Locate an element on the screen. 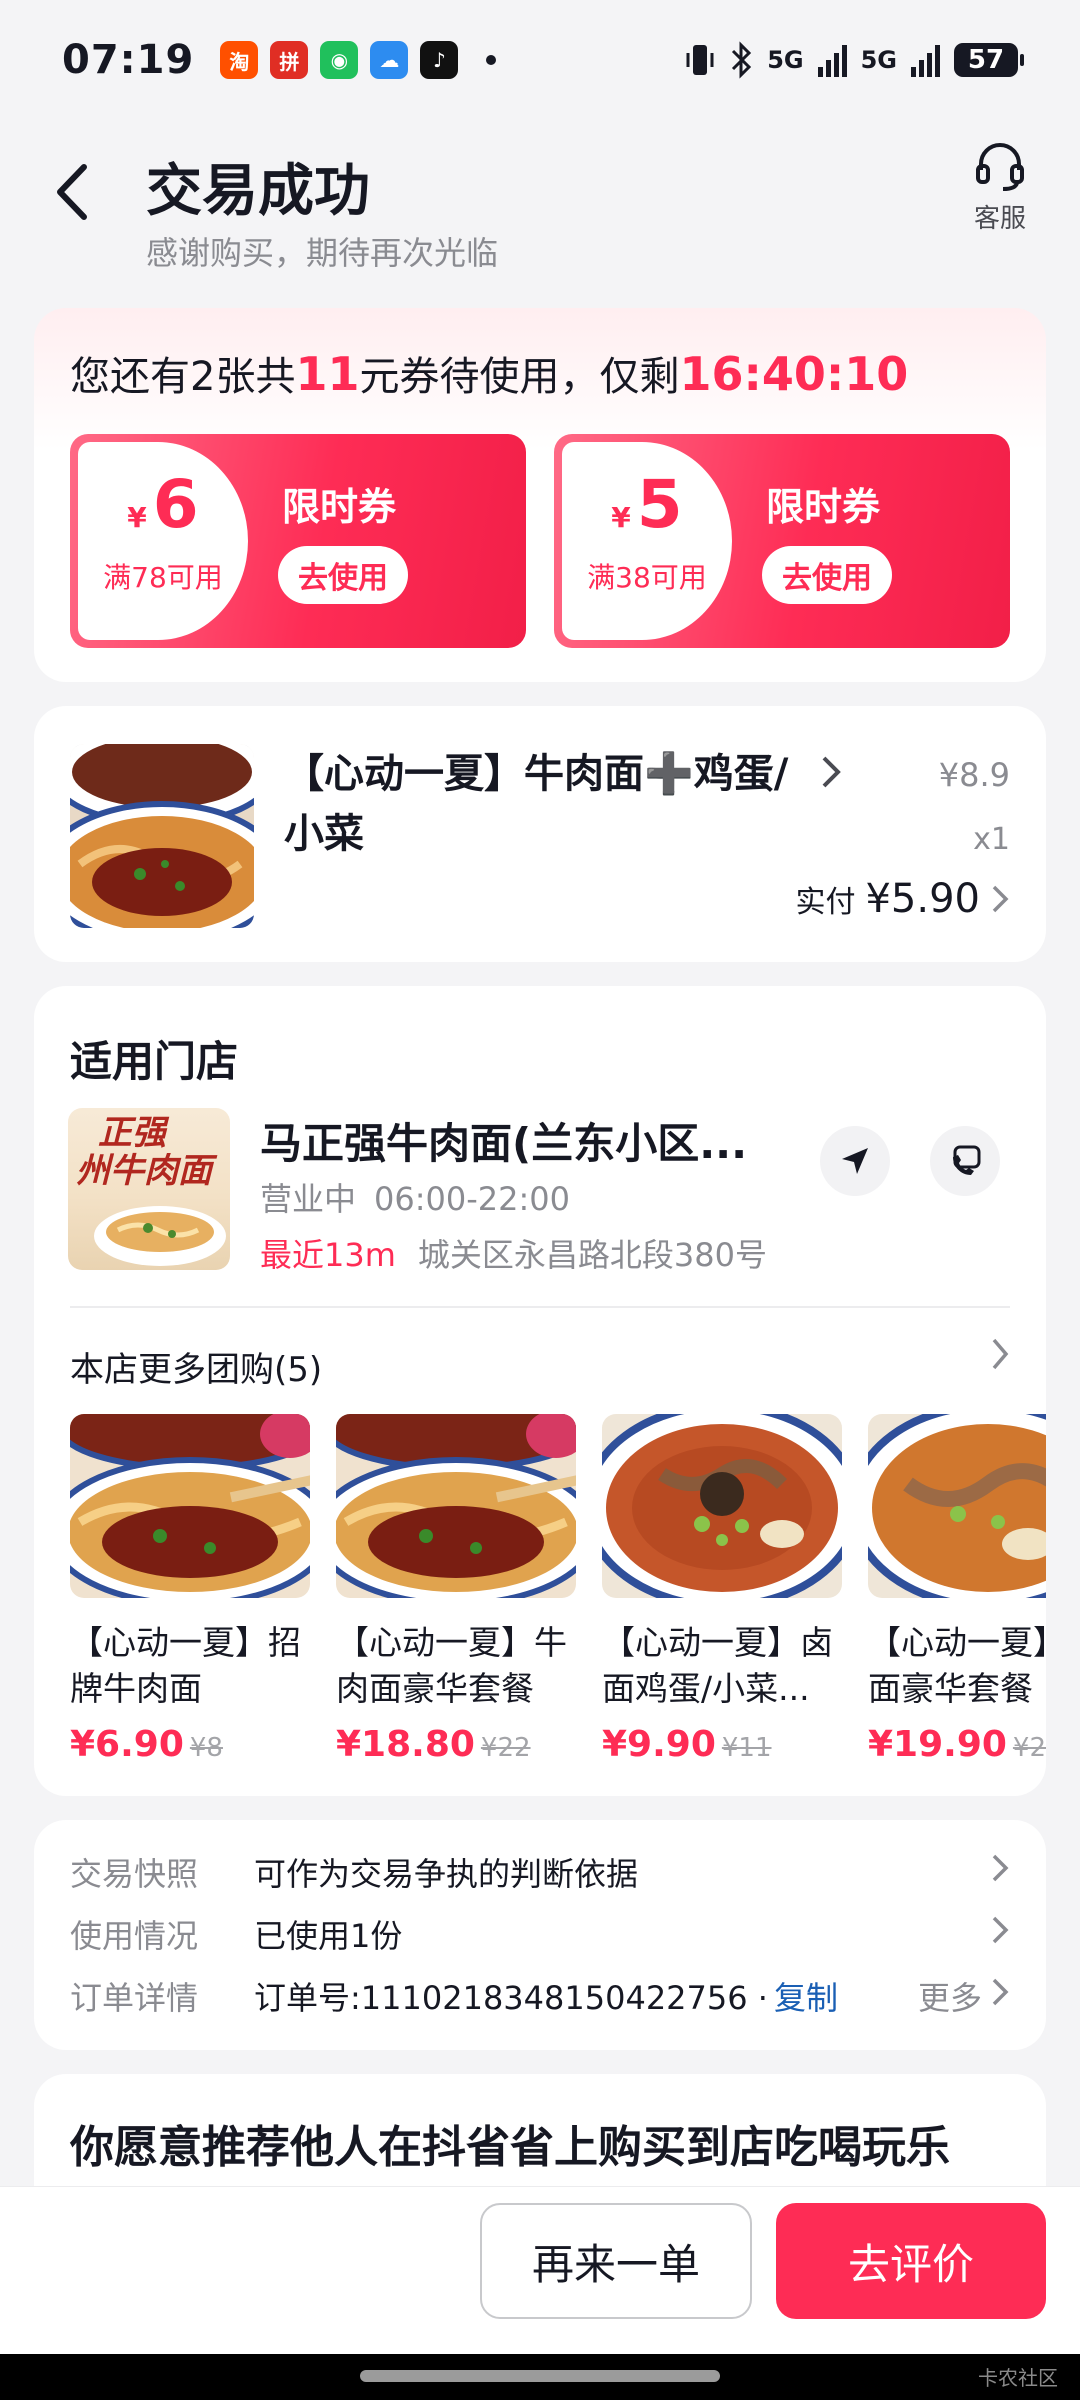  battery-icon: 57 is located at coordinates (989, 60).